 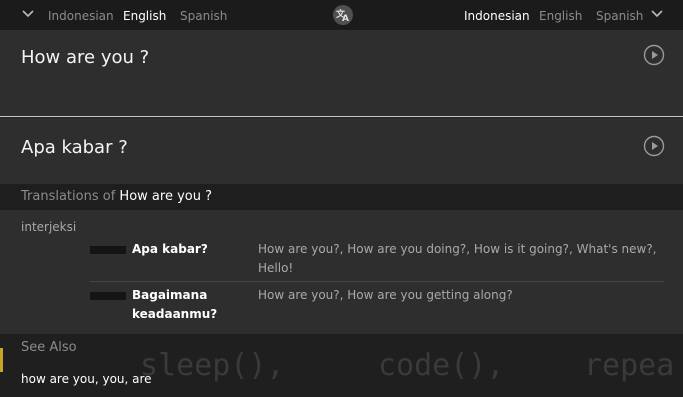 I want to click on source-lang-indonesian: Indonesian, so click(x=81, y=16).